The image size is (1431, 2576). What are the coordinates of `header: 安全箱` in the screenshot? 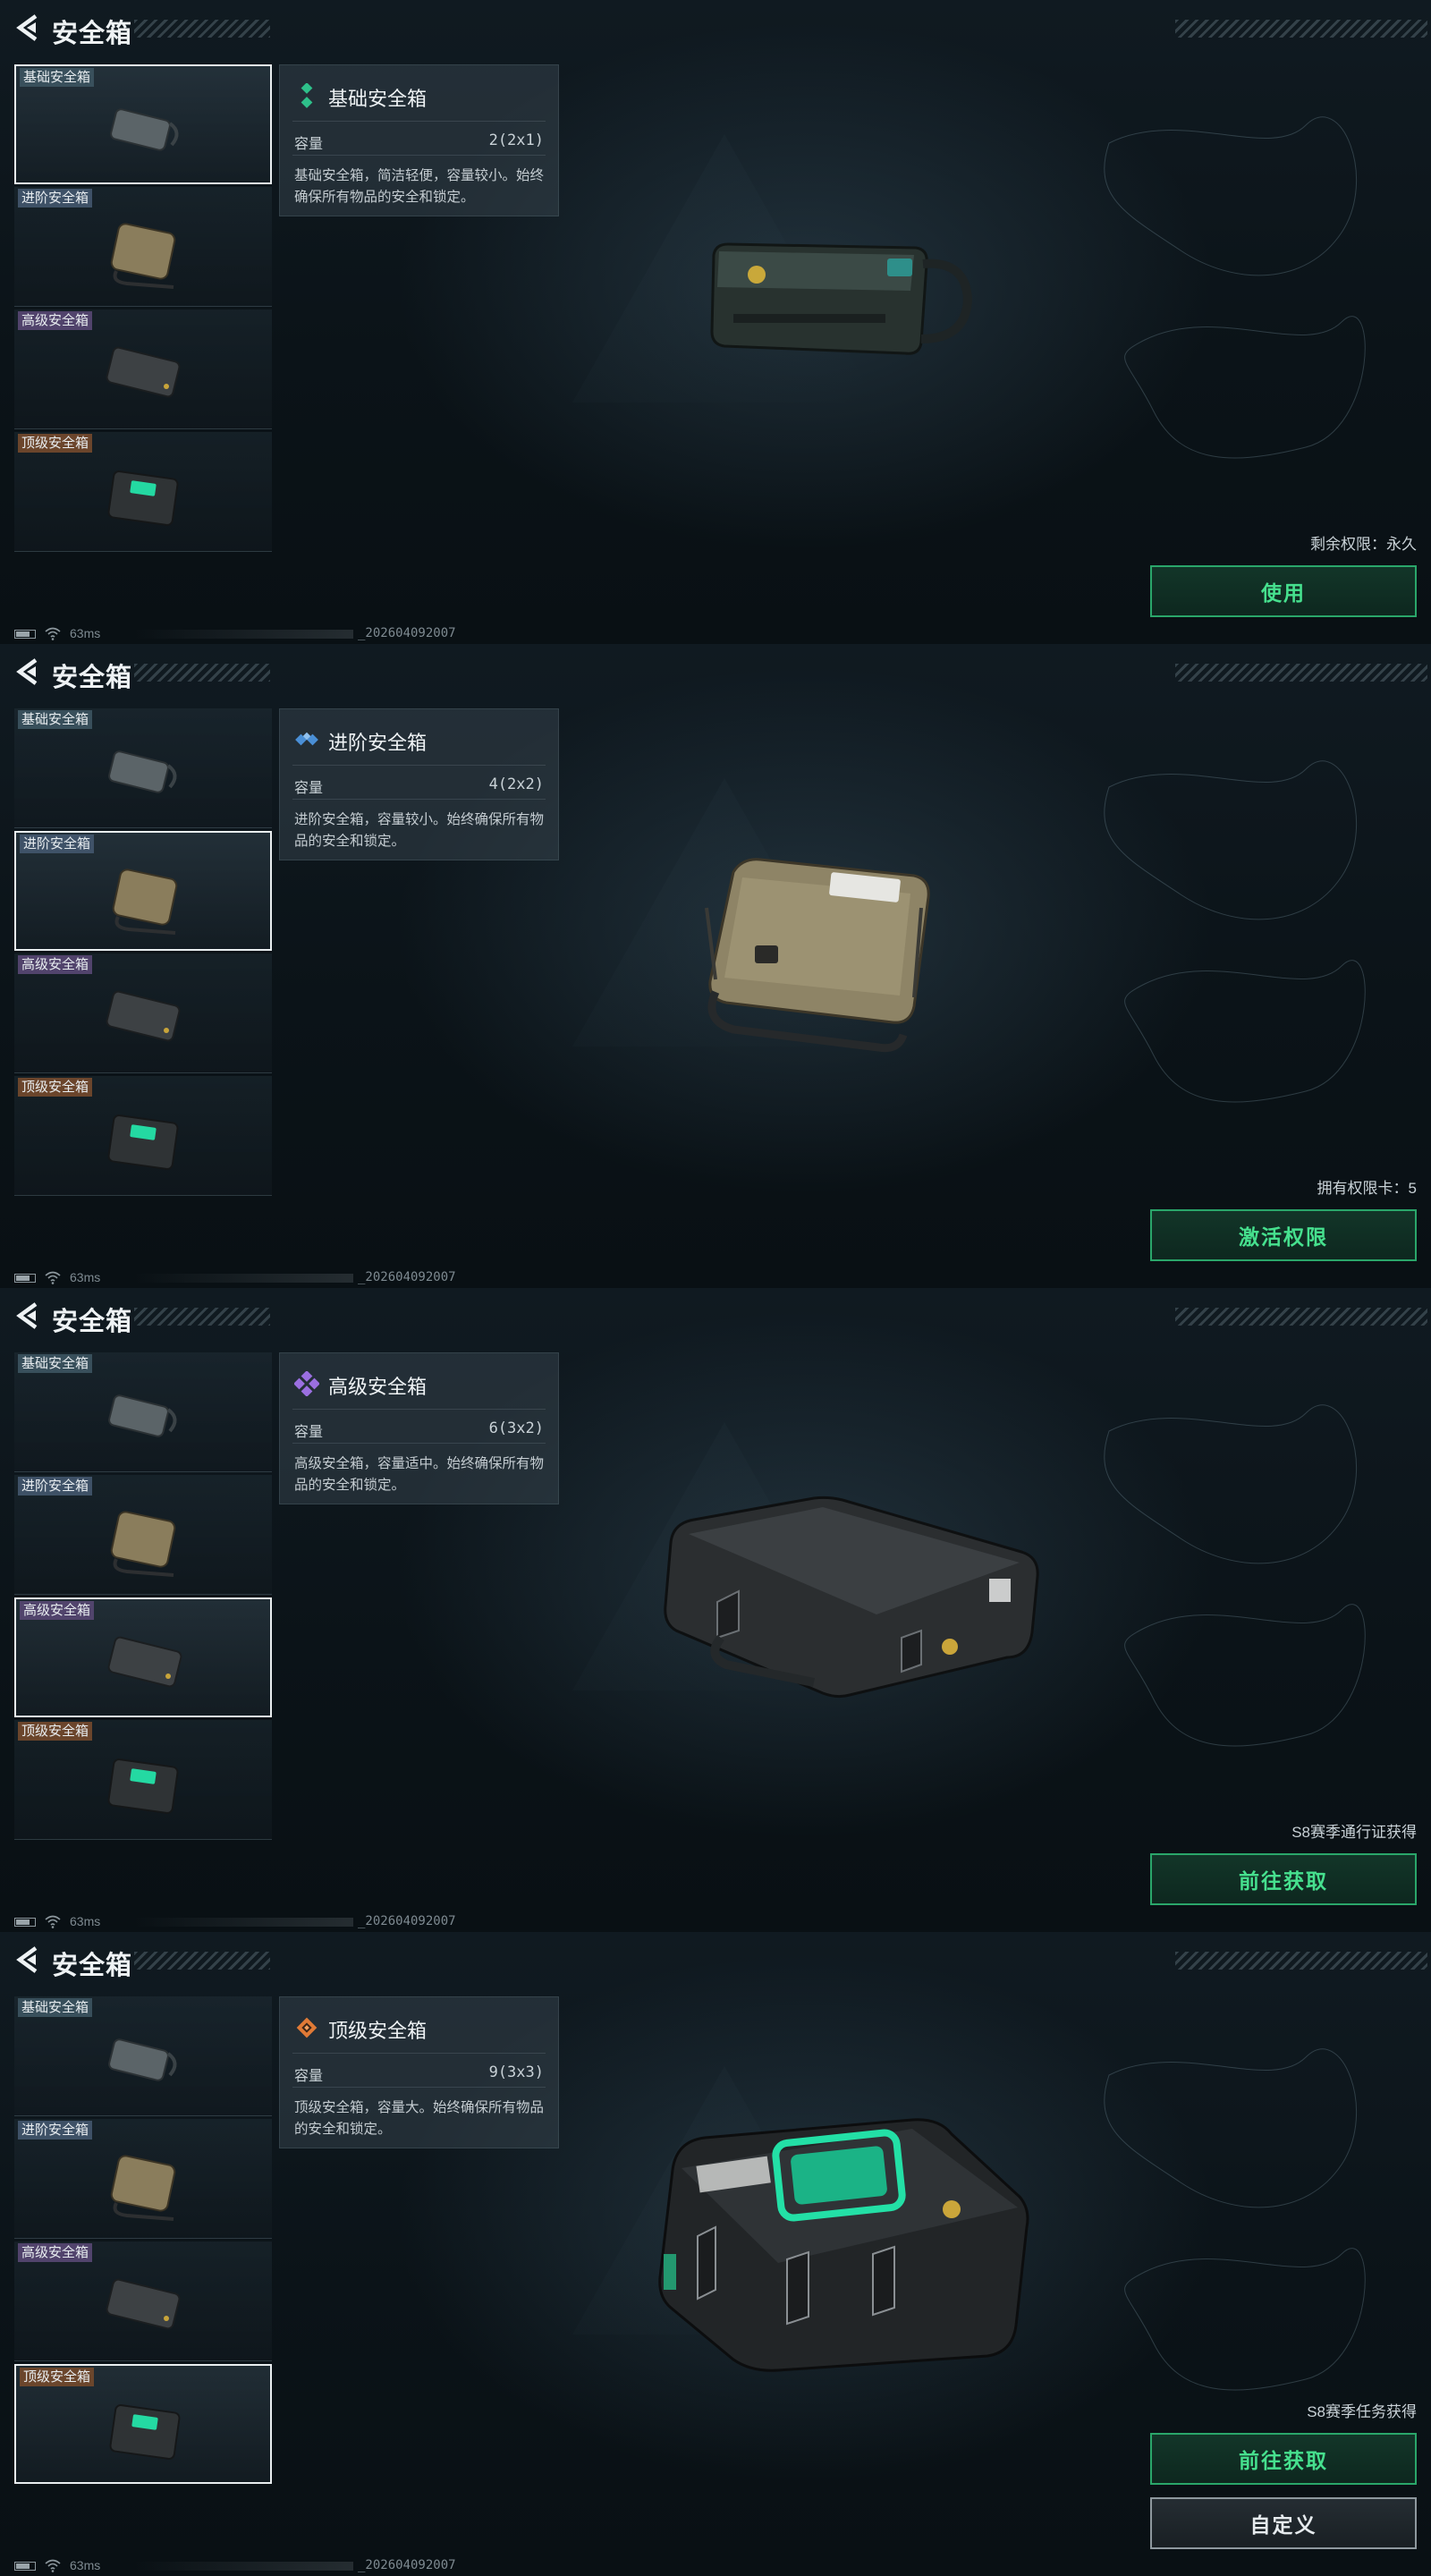 It's located at (716, 28).